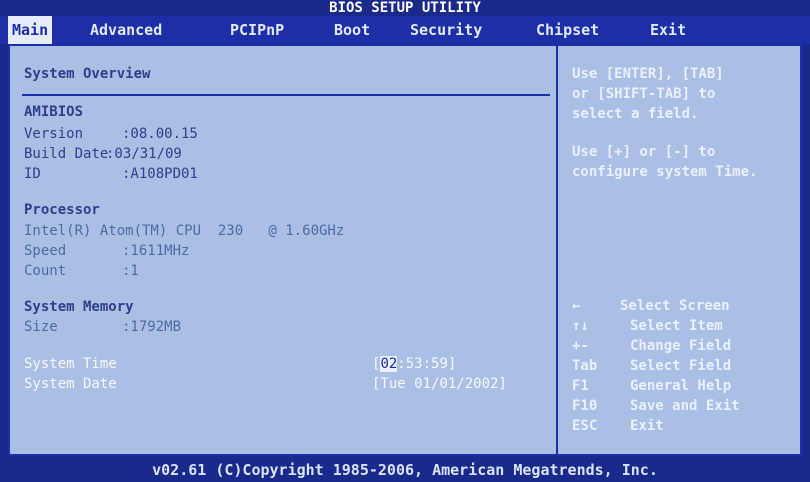 Image resolution: width=810 pixels, height=482 pixels. Describe the element at coordinates (580, 326) in the screenshot. I see `key-up-down-arrow-icon: ↑↓` at that location.